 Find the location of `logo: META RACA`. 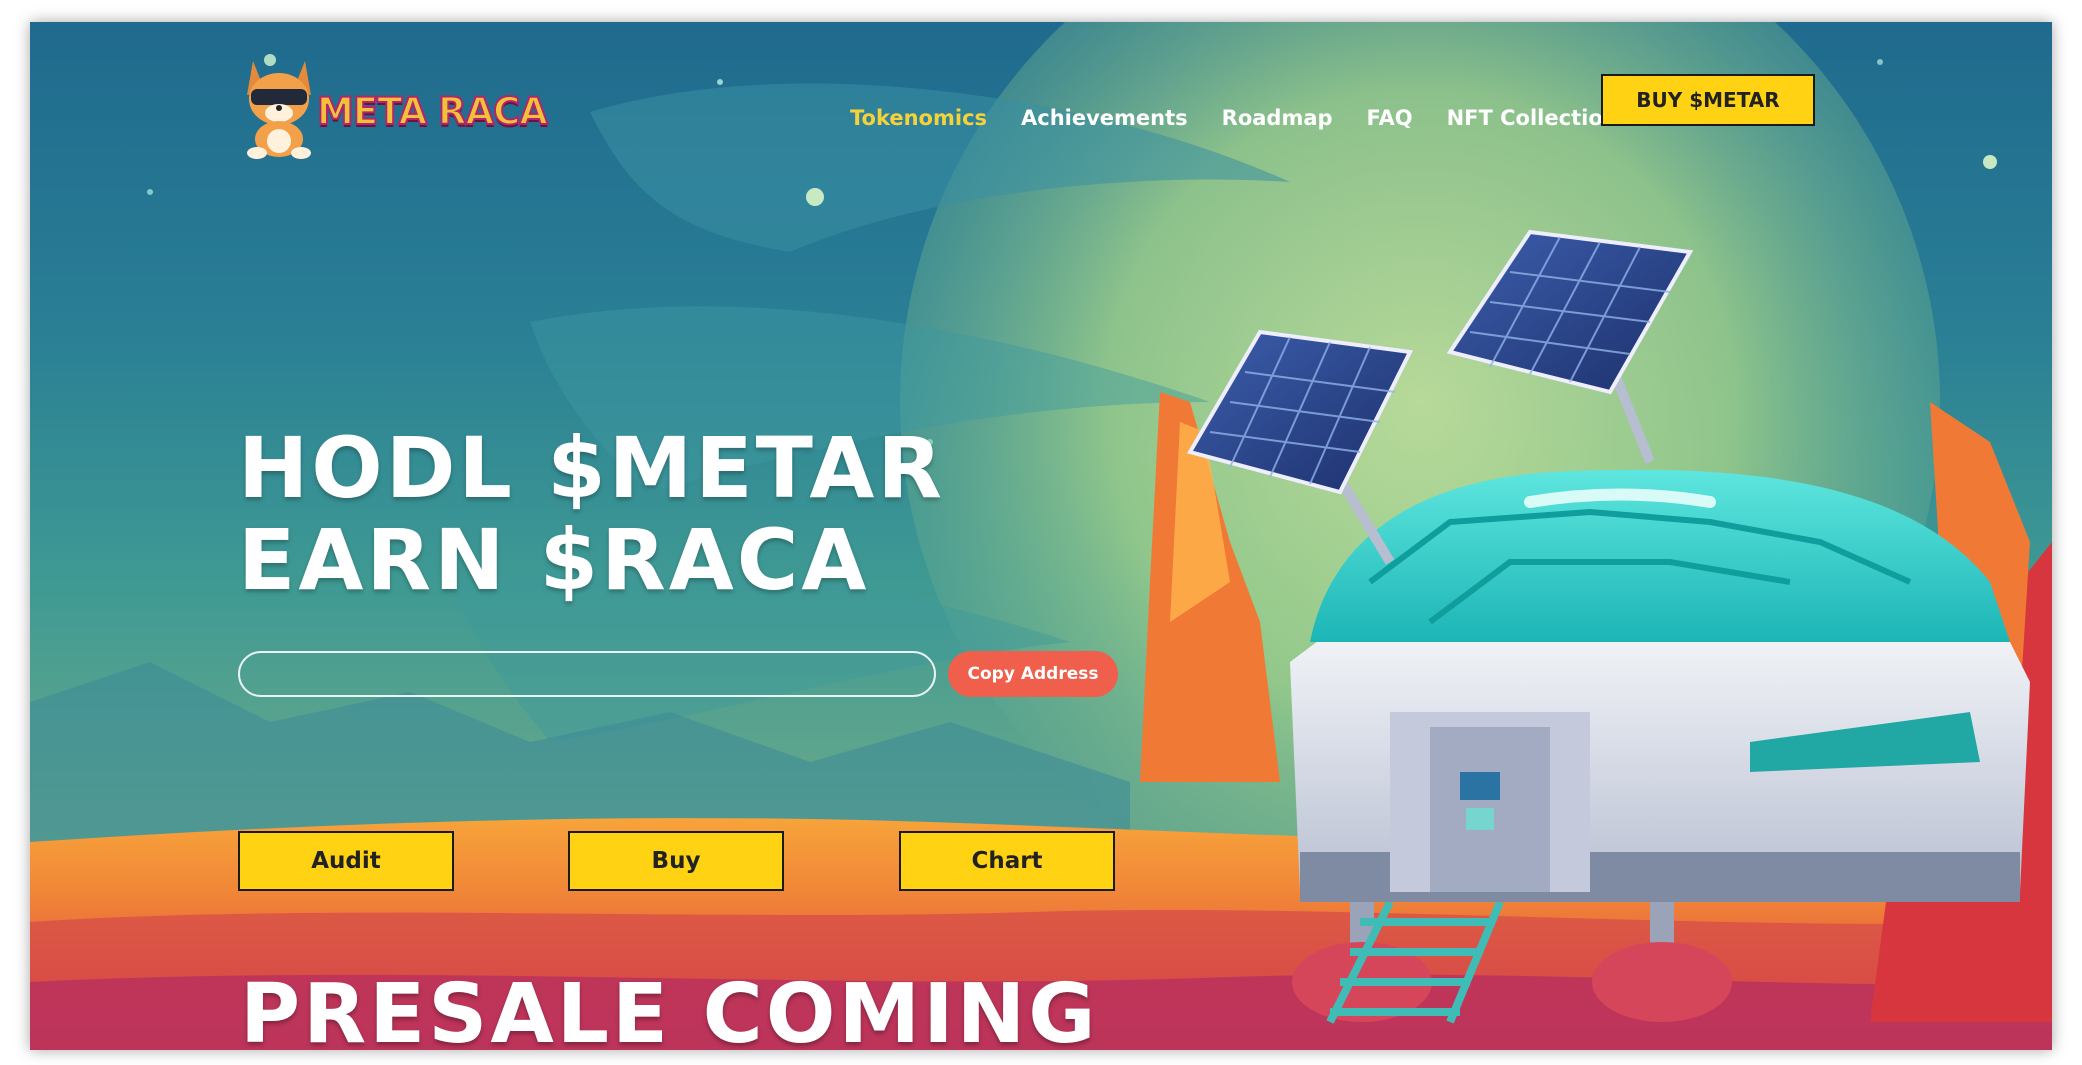

logo: META RACA is located at coordinates (405, 106).